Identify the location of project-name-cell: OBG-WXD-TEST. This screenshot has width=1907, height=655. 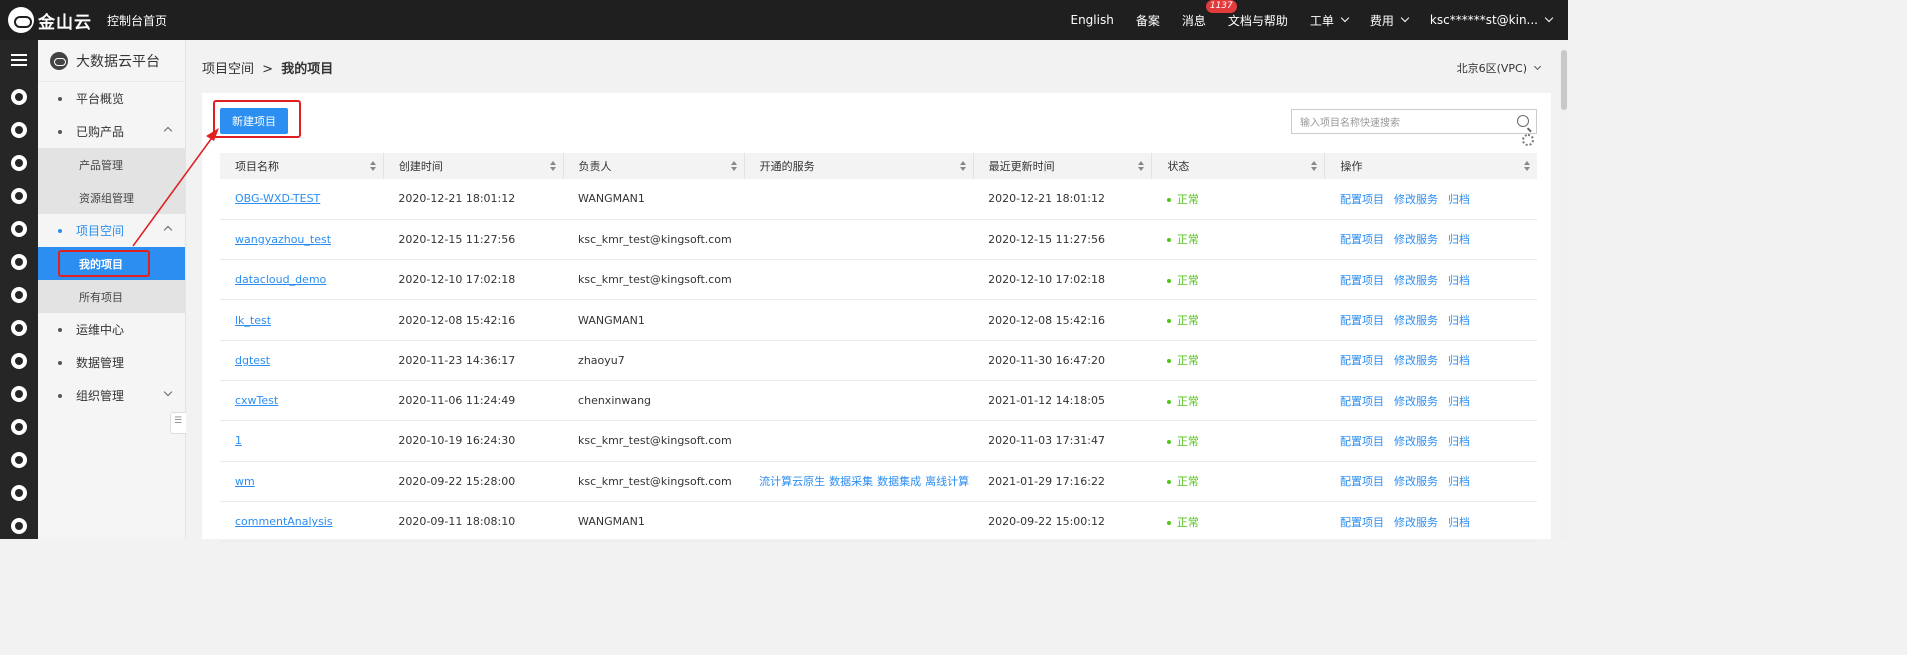
(302, 199).